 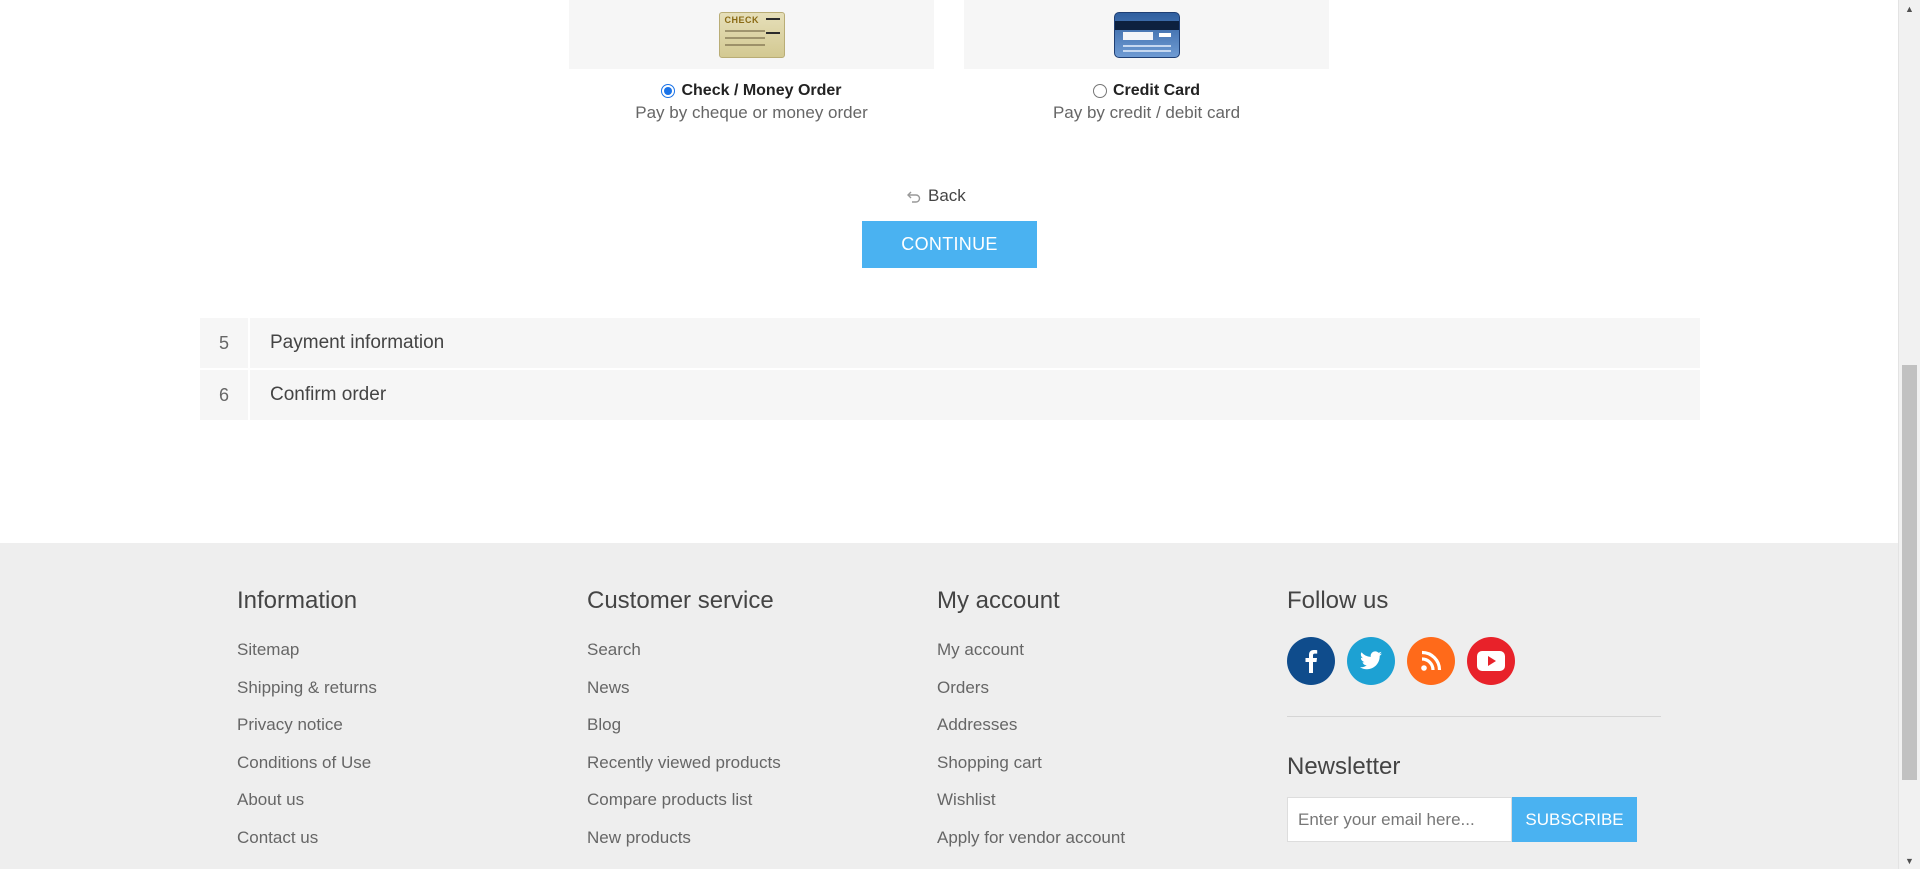 I want to click on payment-method-label-row: Check / Money Order, so click(x=751, y=91).